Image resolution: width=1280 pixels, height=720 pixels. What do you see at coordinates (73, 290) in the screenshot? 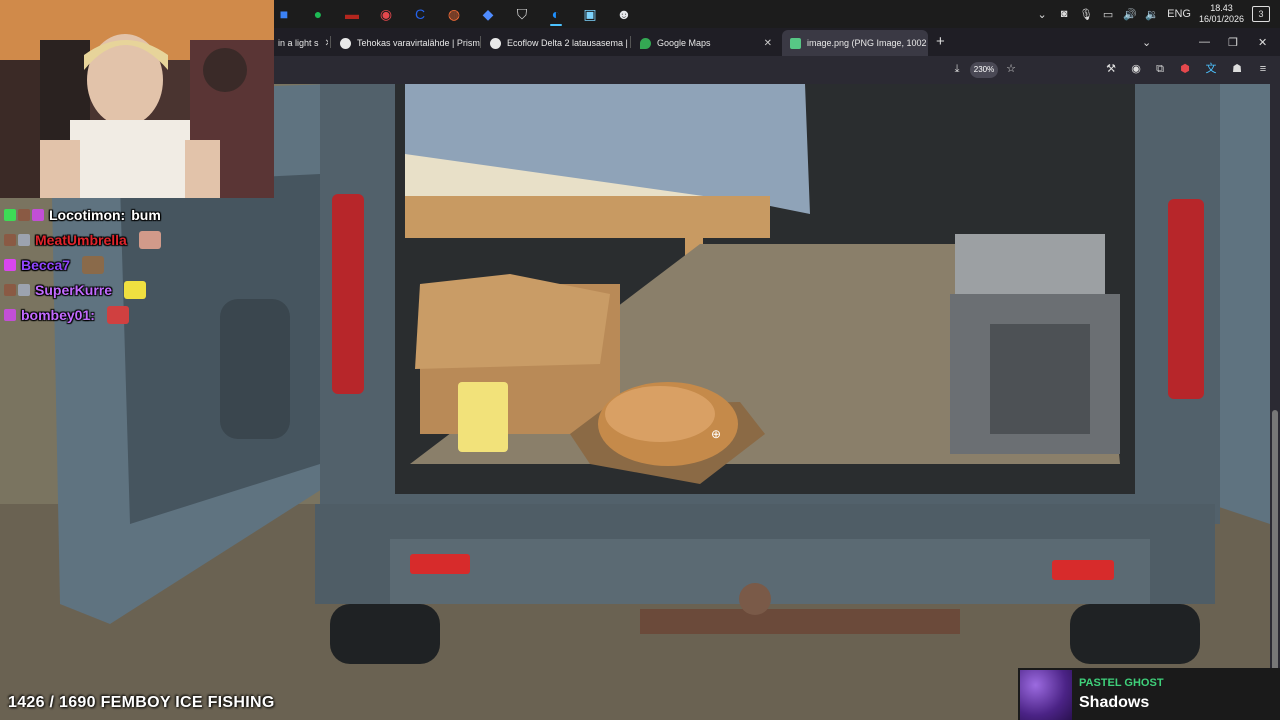
I see `chat-username: SuperKurre` at bounding box center [73, 290].